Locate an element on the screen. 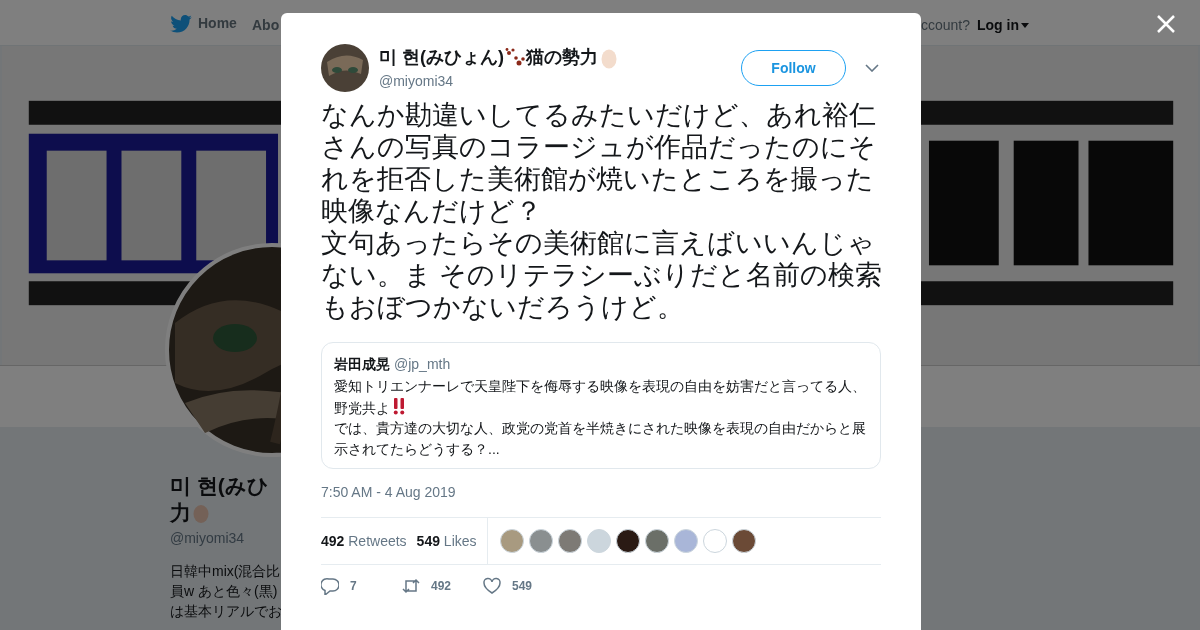  home-link: Home is located at coordinates (203, 23).